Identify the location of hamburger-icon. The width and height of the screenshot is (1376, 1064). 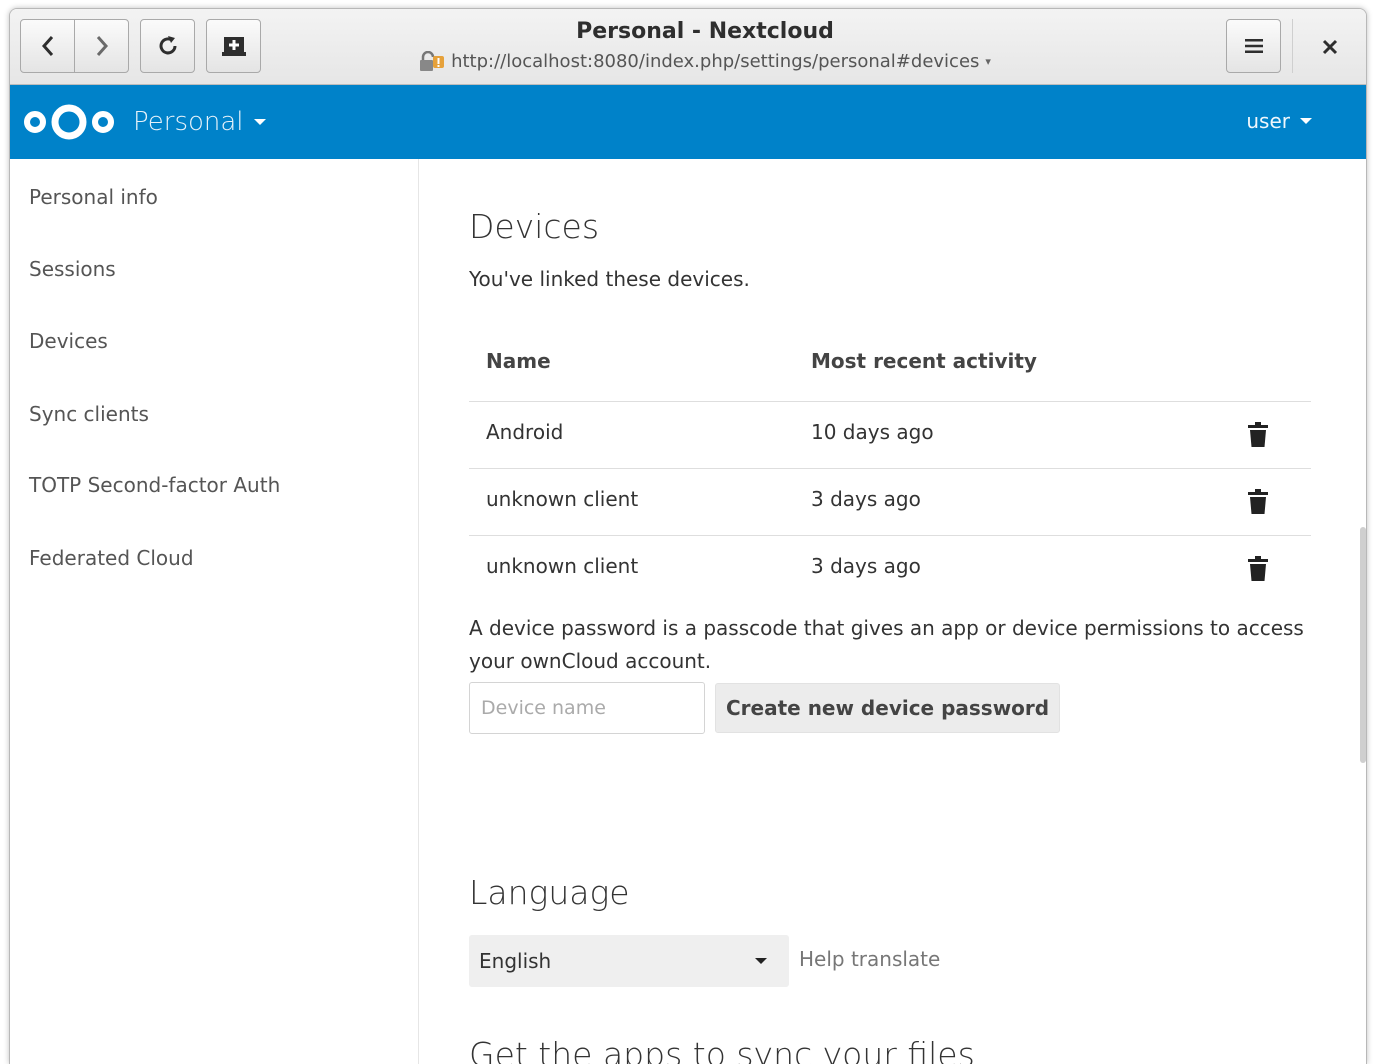
(1253, 46).